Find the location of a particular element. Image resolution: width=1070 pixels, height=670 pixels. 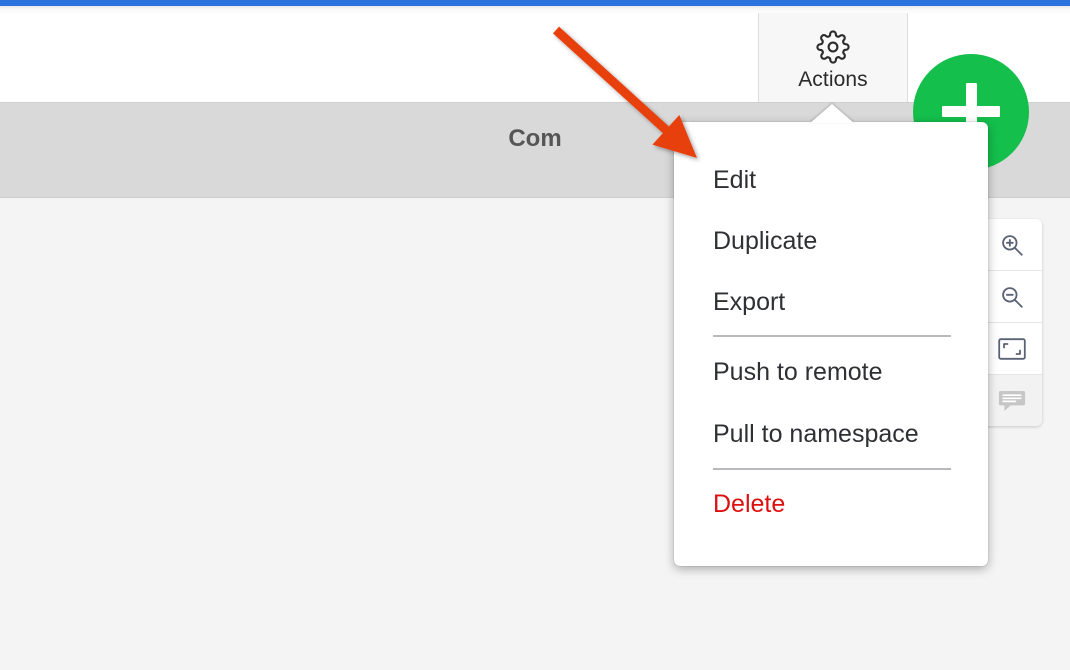

zoom-out-button is located at coordinates (1012, 297).